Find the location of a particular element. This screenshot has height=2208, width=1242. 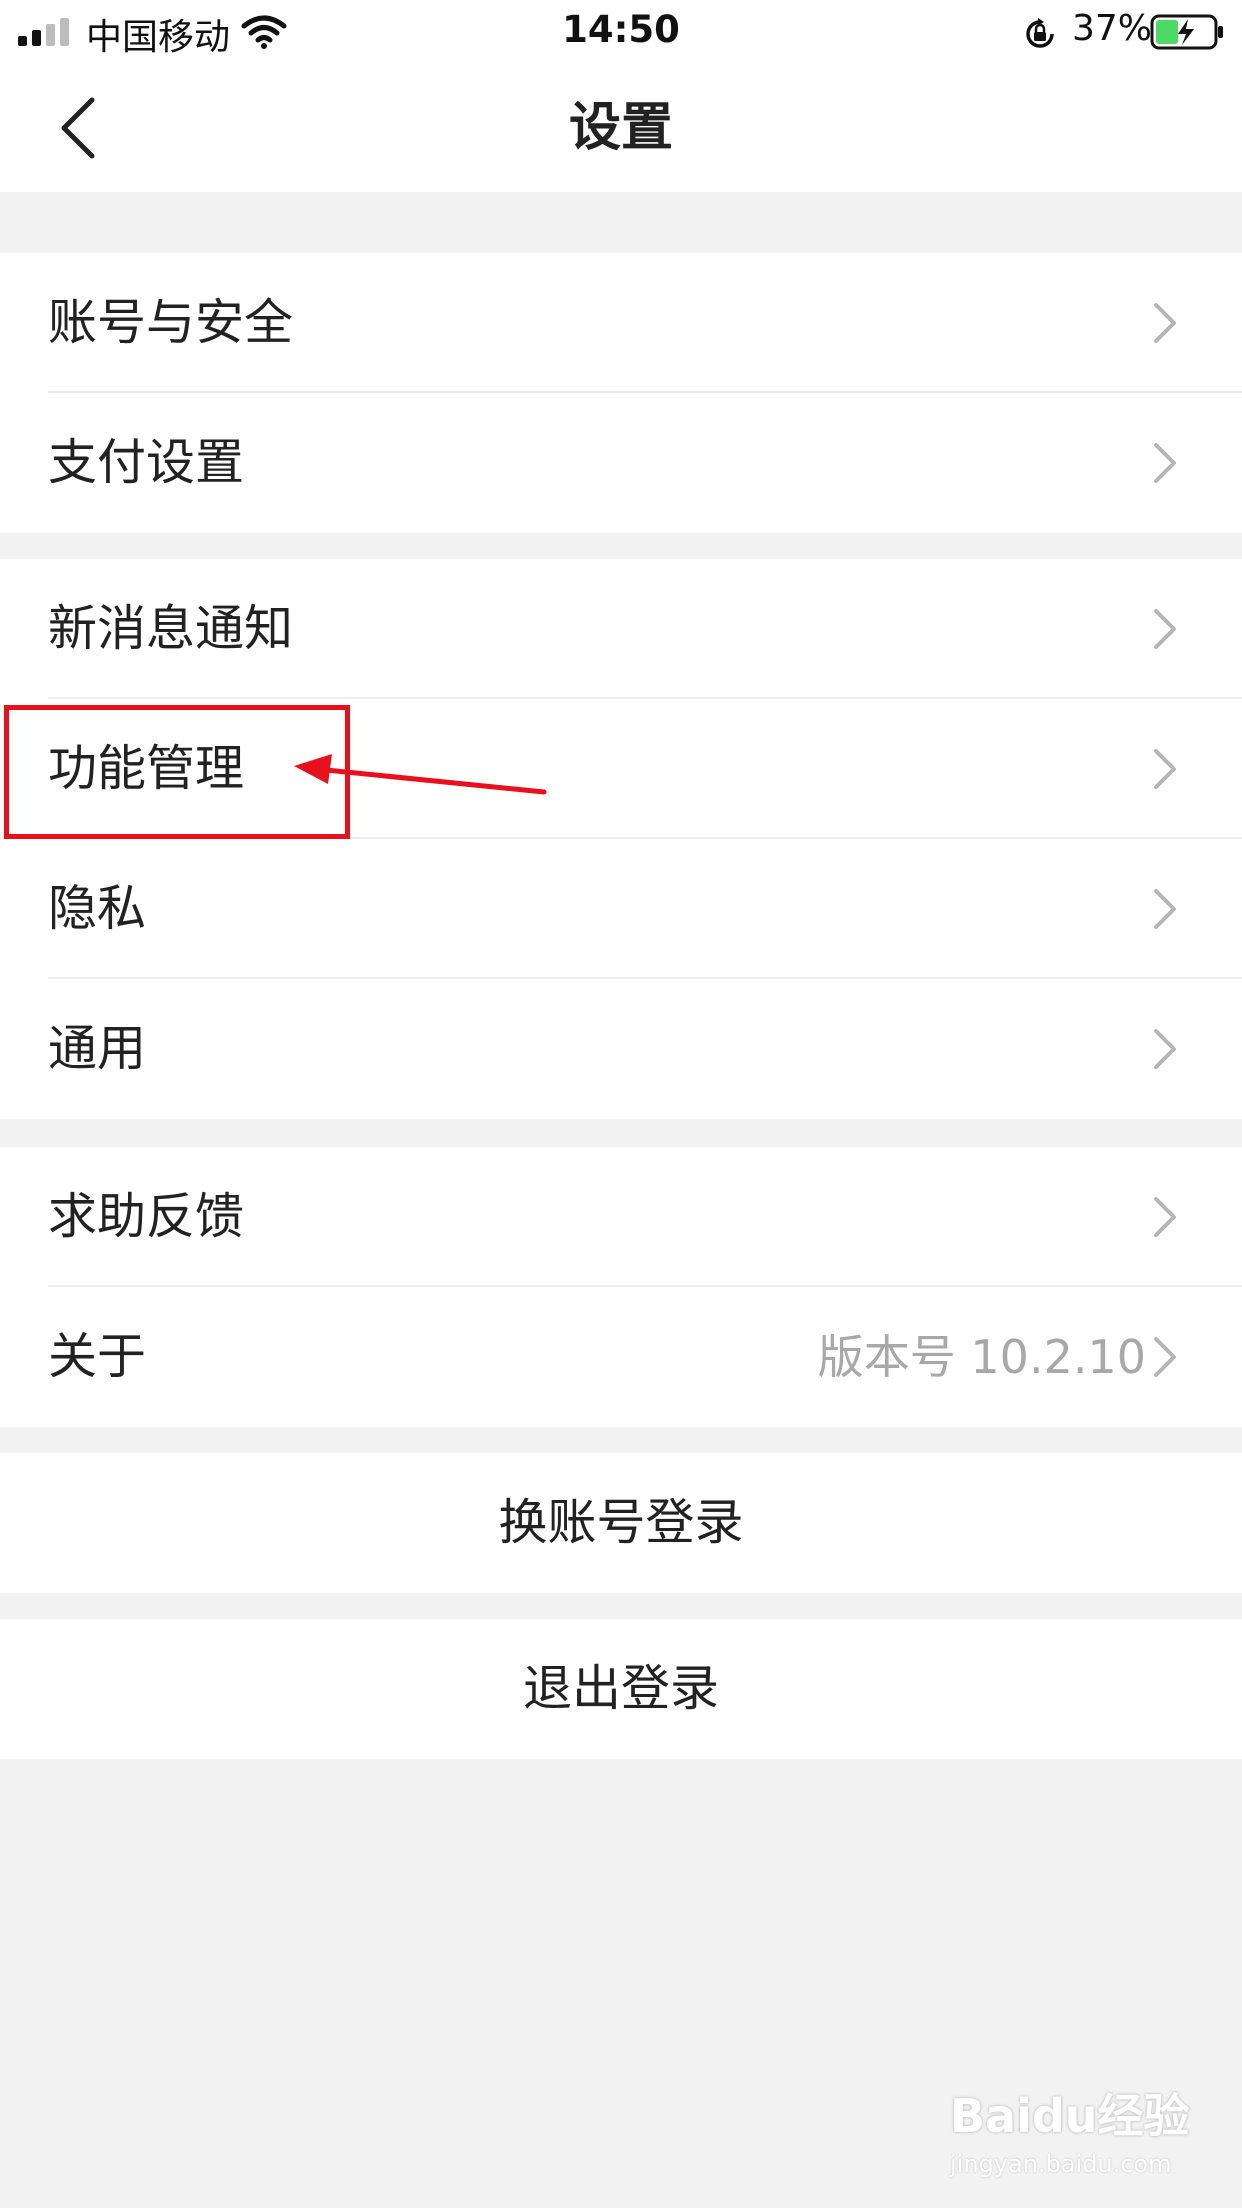

watermark-logo: Baidu经验 is located at coordinates (1070, 2116).